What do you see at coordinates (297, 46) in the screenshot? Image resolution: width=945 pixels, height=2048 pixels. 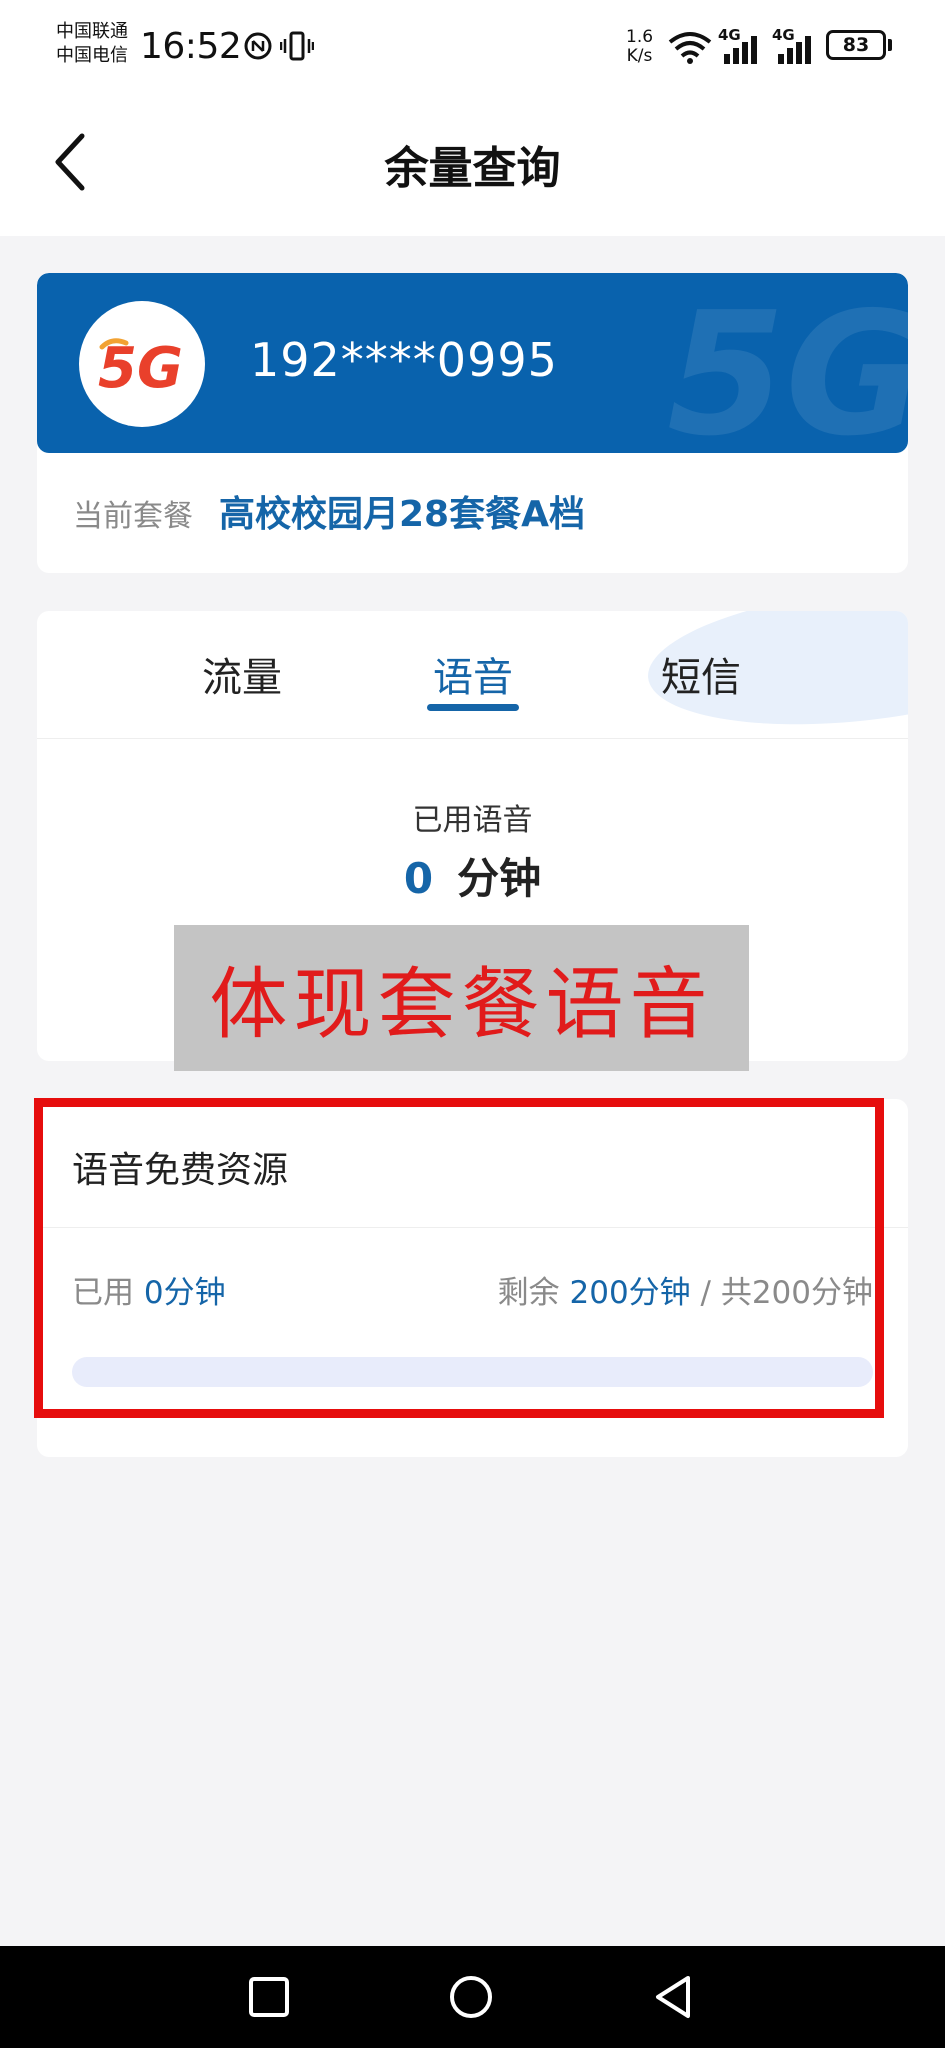 I see `vibrate-icon` at bounding box center [297, 46].